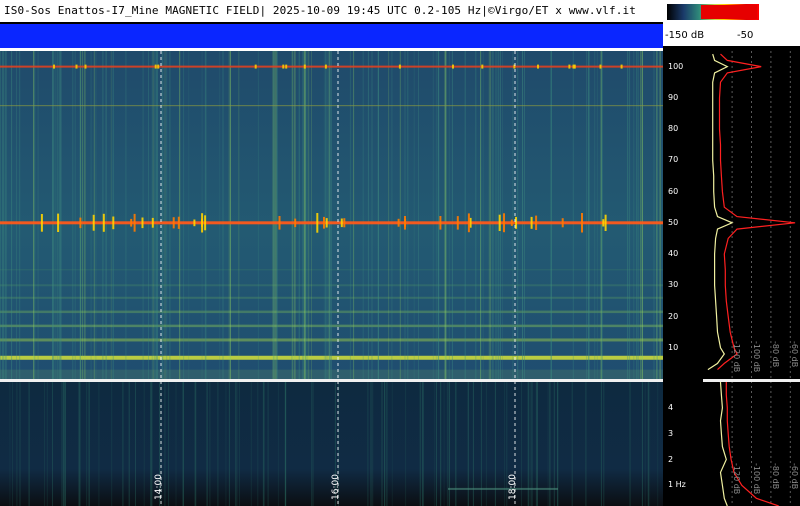 This screenshot has height=506, width=800. Describe the element at coordinates (673, 254) in the screenshot. I see `freq-tick-label: 40` at that location.